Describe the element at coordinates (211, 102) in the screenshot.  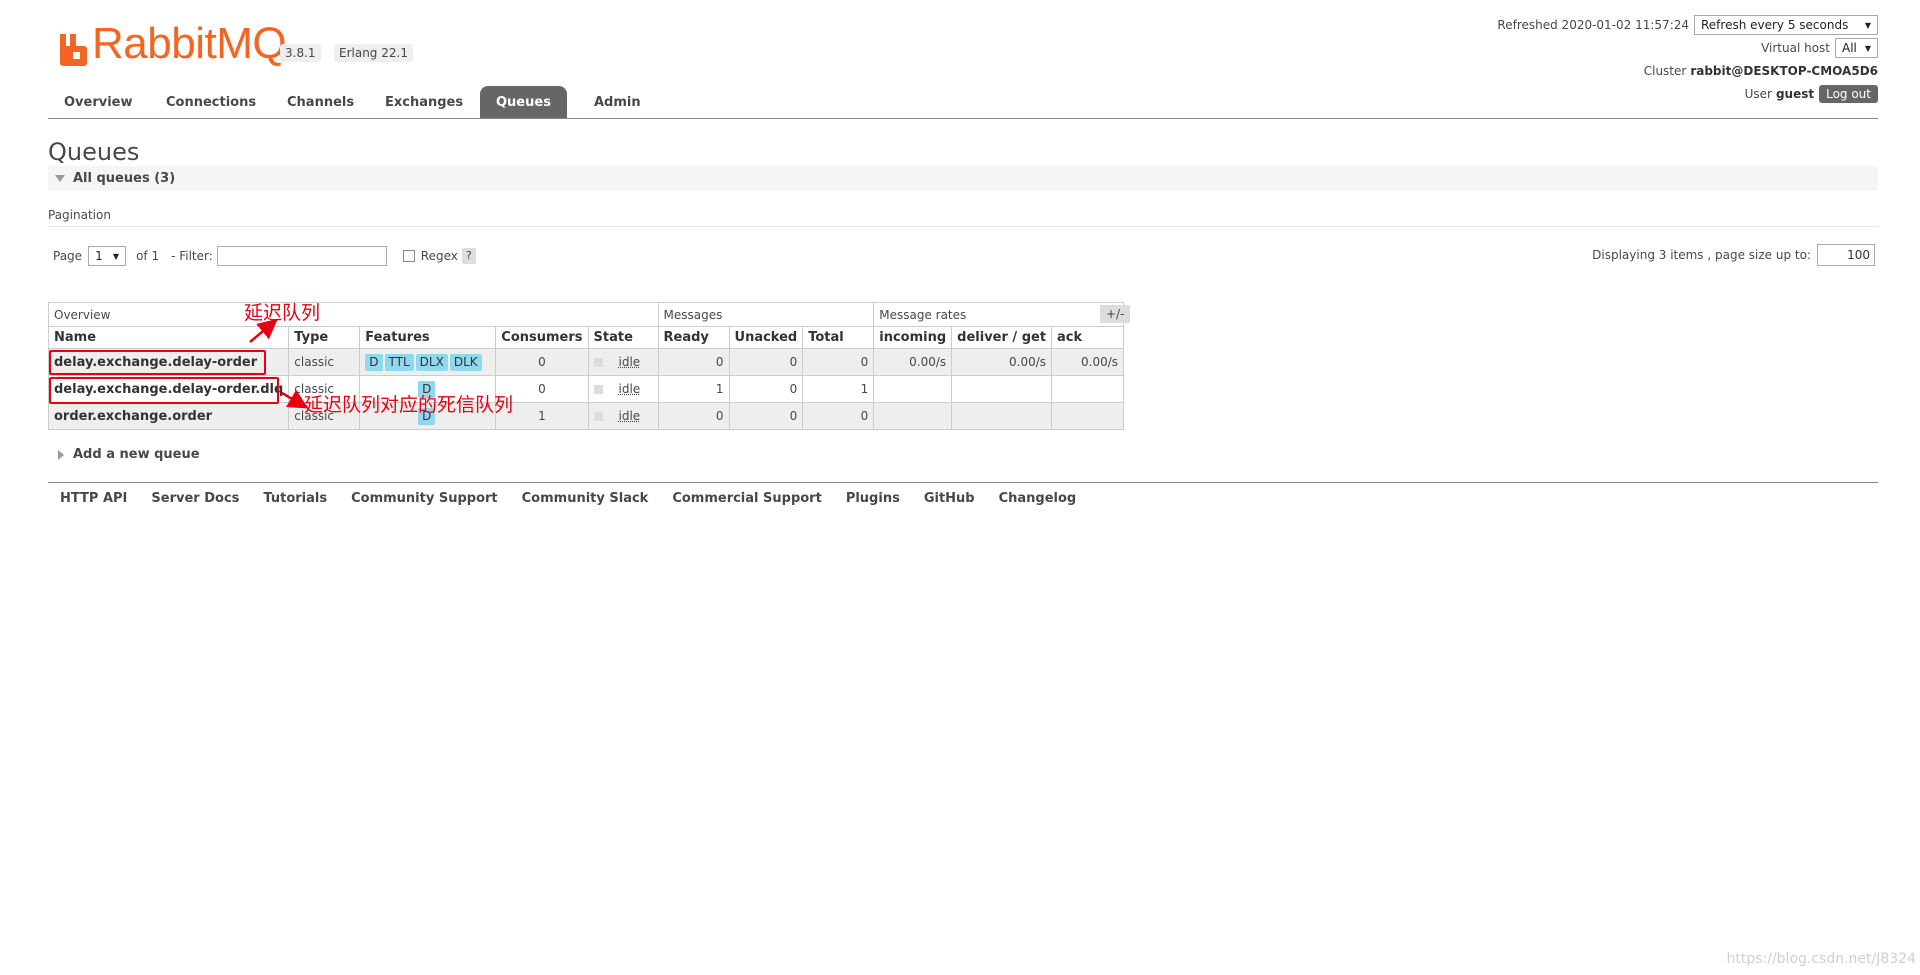
I see `tab-connections: Connections` at that location.